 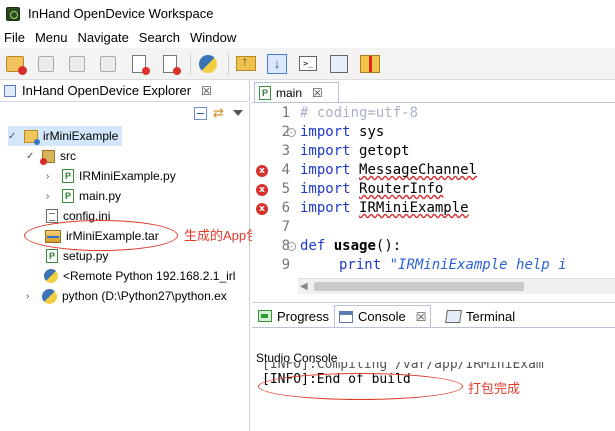 What do you see at coordinates (100, 196) in the screenshot?
I see `tree-label: main.py` at bounding box center [100, 196].